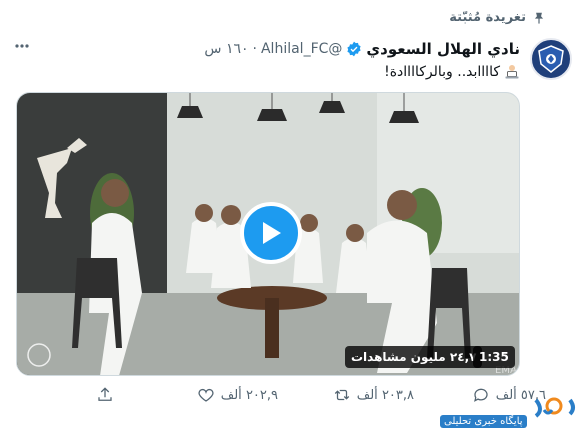 The width and height of the screenshot is (586, 431). What do you see at coordinates (512, 72) in the screenshot?
I see `person-laptop-emoji-icon` at bounding box center [512, 72].